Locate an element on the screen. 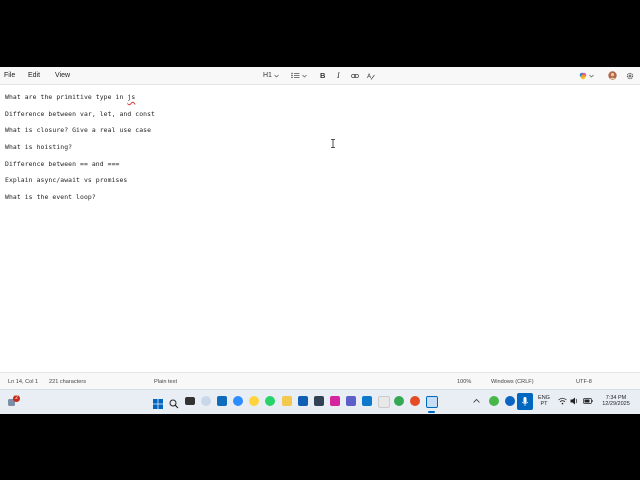 Image resolution: width=640 pixels, height=480 pixels. document-line: What is the event loop? is located at coordinates (50, 197).